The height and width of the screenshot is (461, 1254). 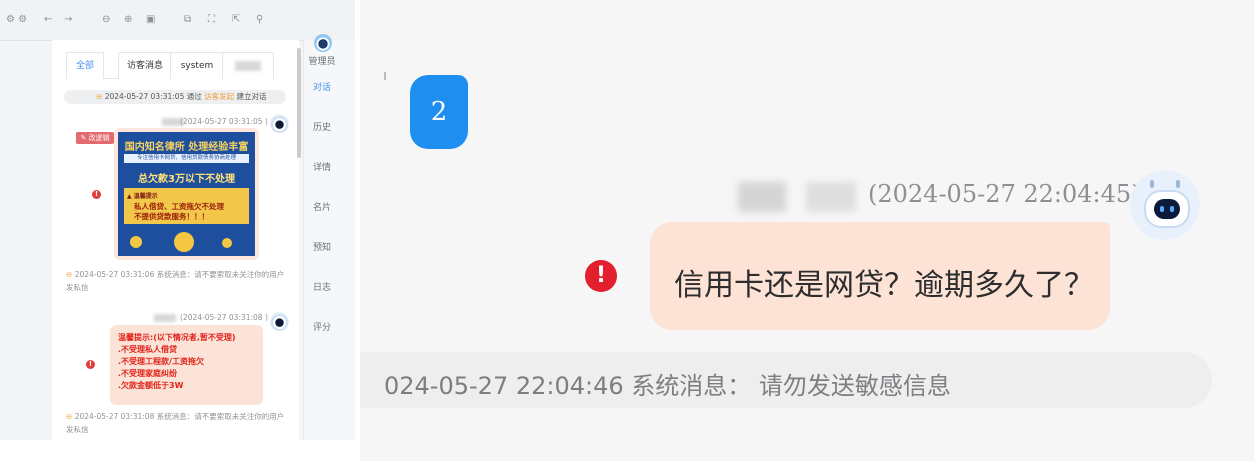 What do you see at coordinates (323, 43) in the screenshot?
I see `admin-avatar` at bounding box center [323, 43].